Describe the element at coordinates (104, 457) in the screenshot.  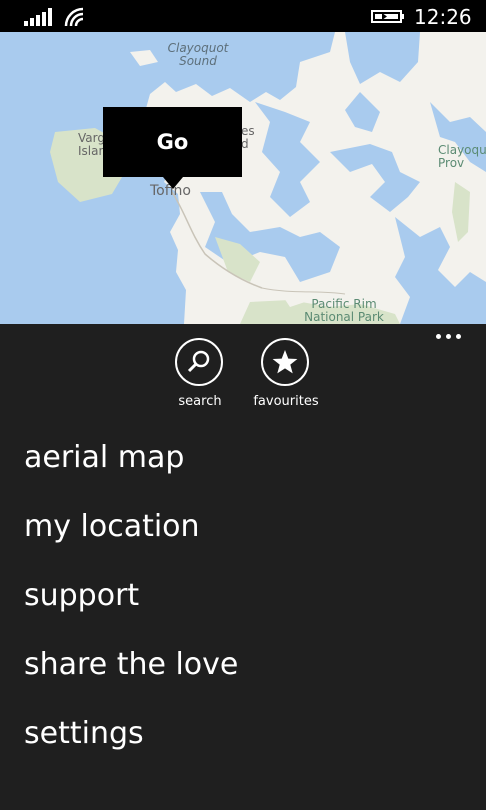
I see `menu-item-aerial-map: aerial map` at that location.